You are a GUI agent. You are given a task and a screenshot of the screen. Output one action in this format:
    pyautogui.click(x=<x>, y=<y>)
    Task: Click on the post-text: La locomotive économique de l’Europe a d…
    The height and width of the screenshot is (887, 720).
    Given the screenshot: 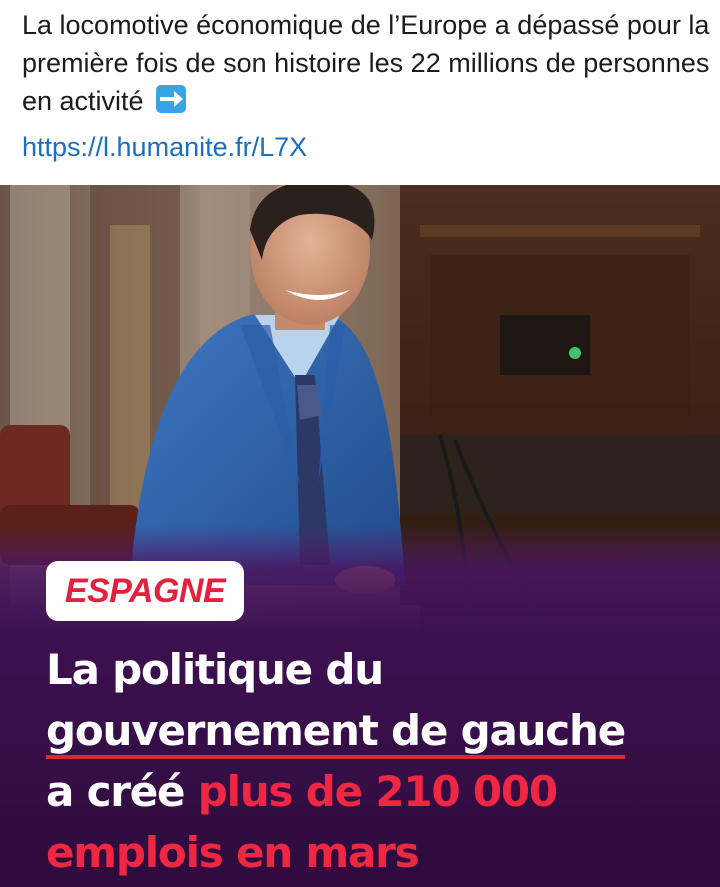 What is the action you would take?
    pyautogui.click(x=367, y=63)
    